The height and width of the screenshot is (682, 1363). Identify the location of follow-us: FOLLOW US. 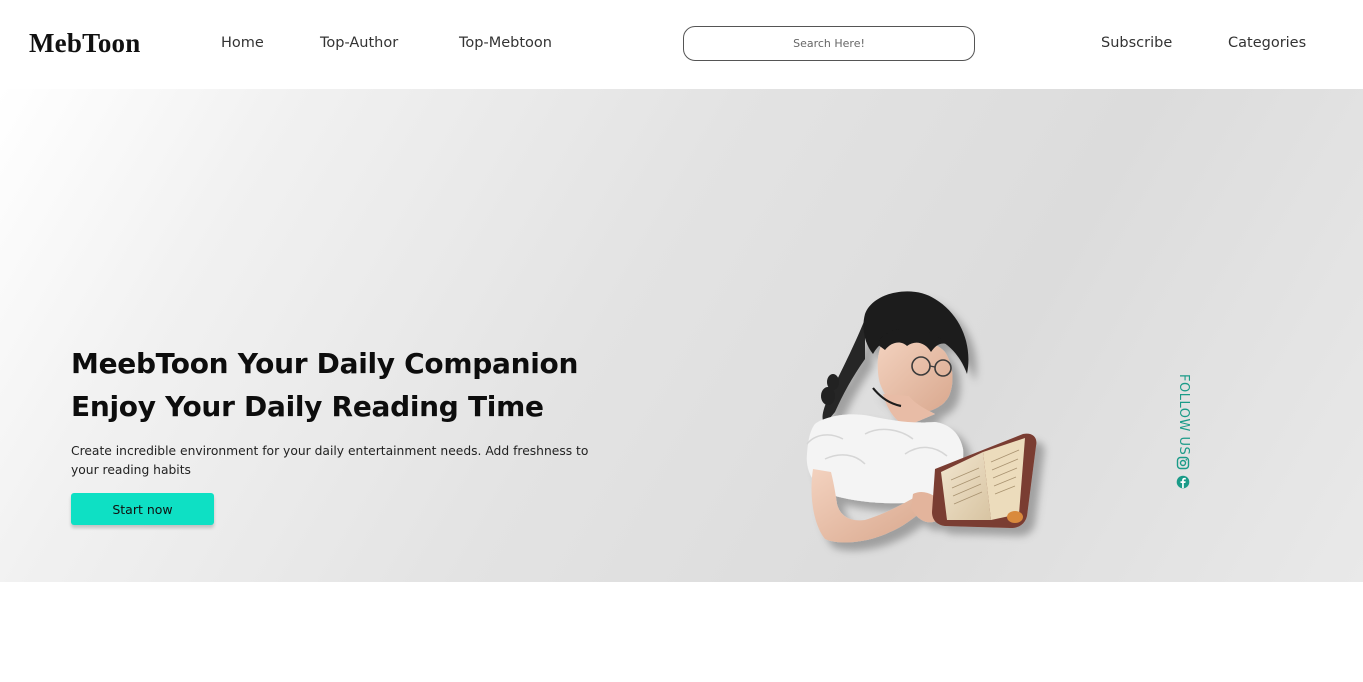
(1183, 434).